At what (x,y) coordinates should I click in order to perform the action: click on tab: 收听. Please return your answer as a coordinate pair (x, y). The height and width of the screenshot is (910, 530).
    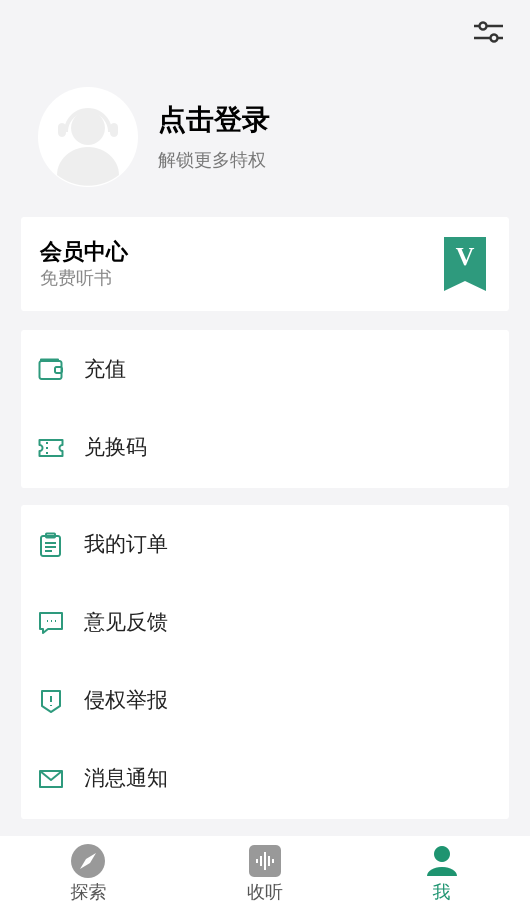
    Looking at the image, I should click on (265, 873).